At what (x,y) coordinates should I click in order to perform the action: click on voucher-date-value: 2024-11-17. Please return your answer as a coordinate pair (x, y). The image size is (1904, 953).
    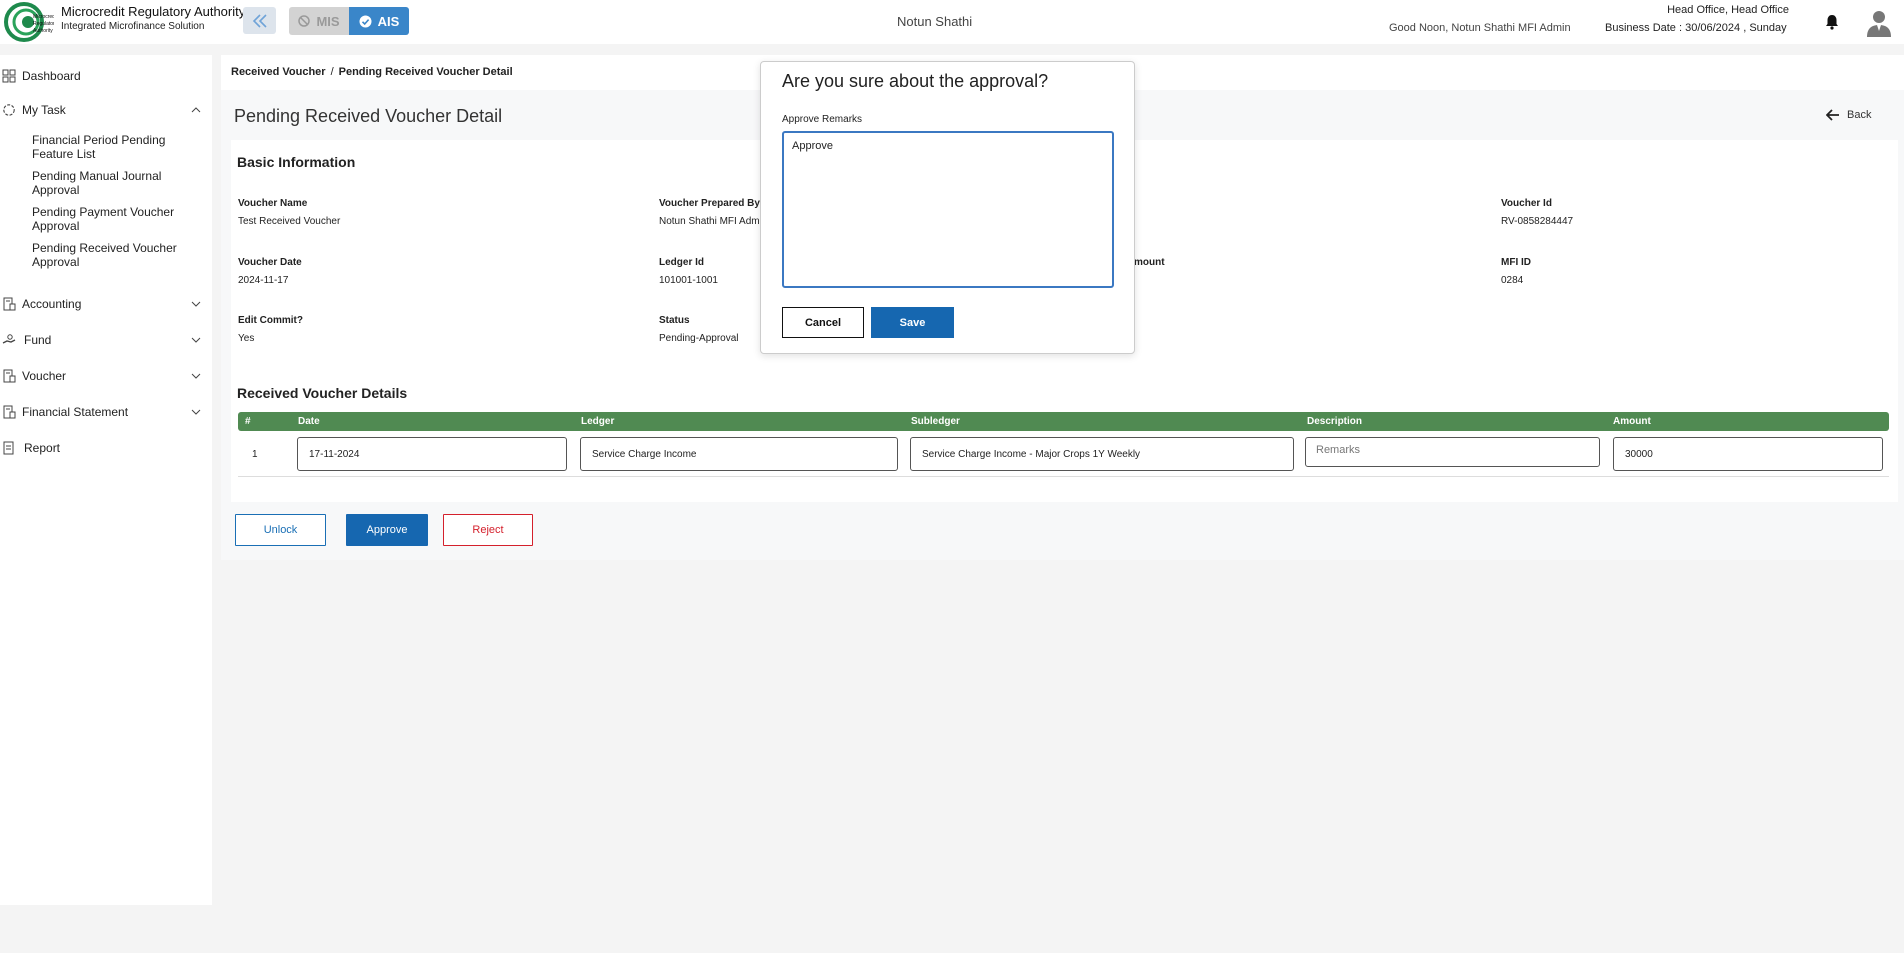
    Looking at the image, I should click on (263, 280).